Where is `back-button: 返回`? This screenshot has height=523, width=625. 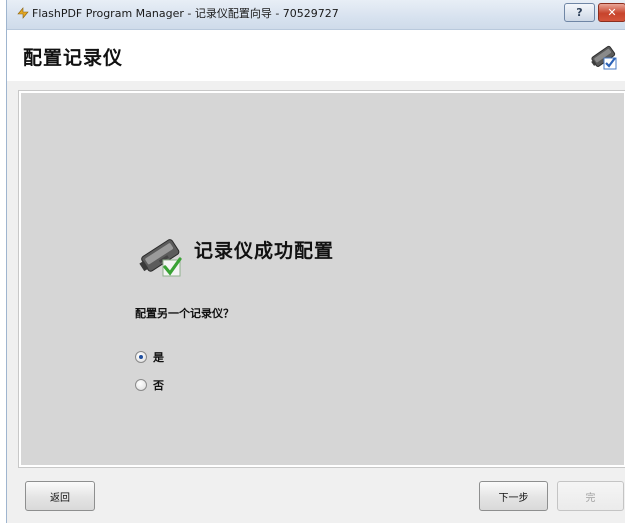 back-button: 返回 is located at coordinates (60, 496).